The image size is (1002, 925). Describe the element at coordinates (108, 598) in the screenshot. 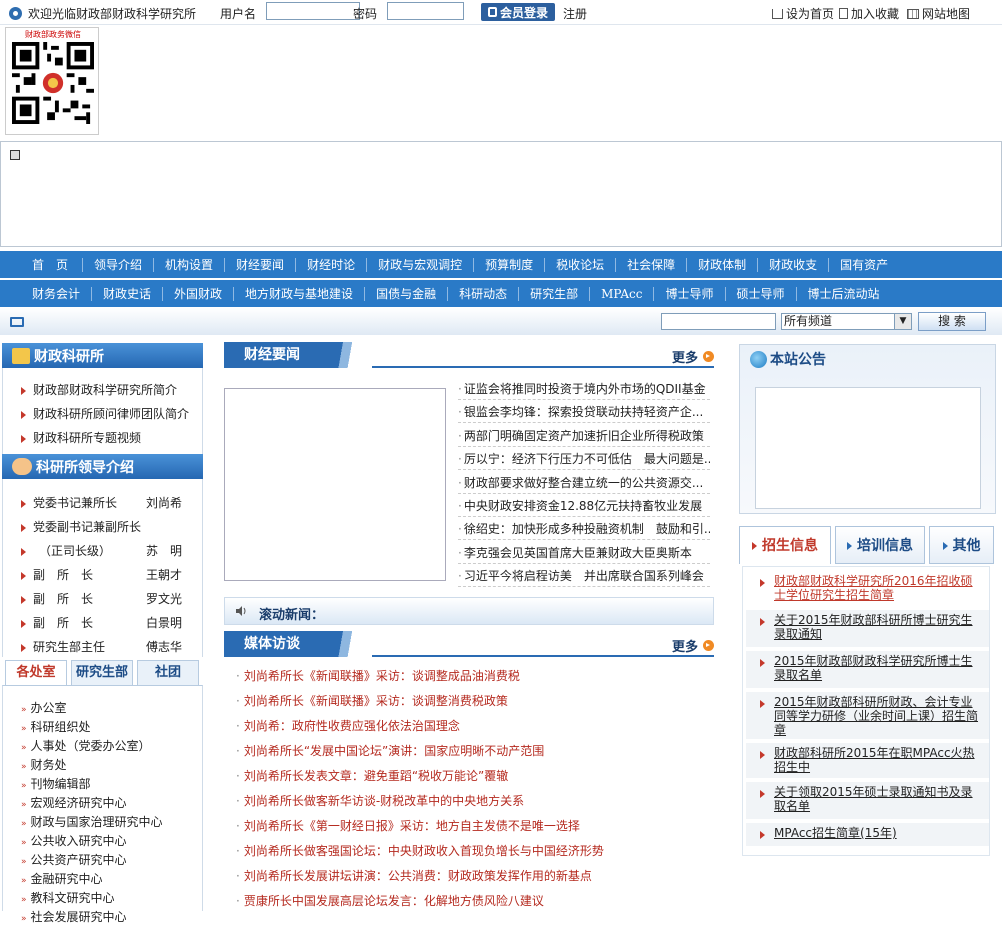

I see `leader-row: 副 所 长 罗文光` at that location.